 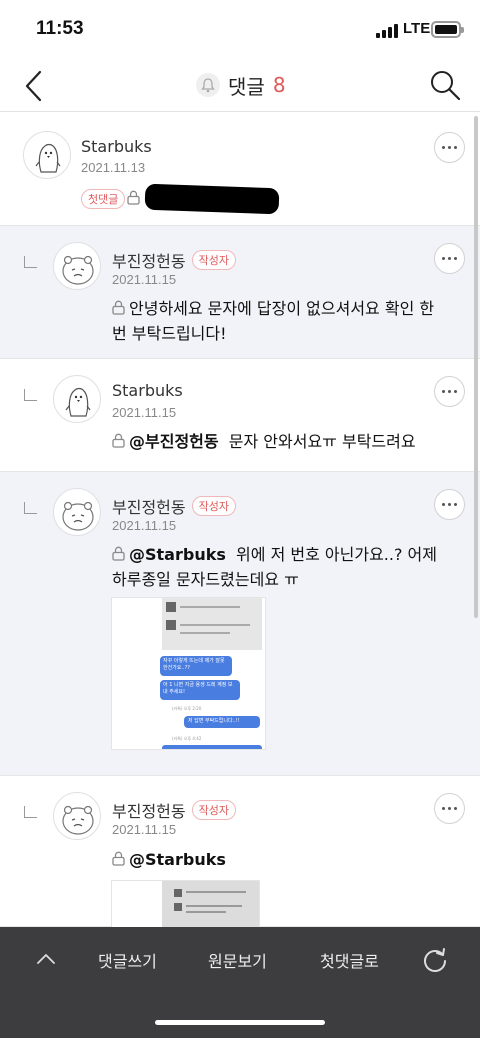 I want to click on comment-body-line2: 하루종일 문자드렸는데요 ㅠ, so click(x=205, y=579).